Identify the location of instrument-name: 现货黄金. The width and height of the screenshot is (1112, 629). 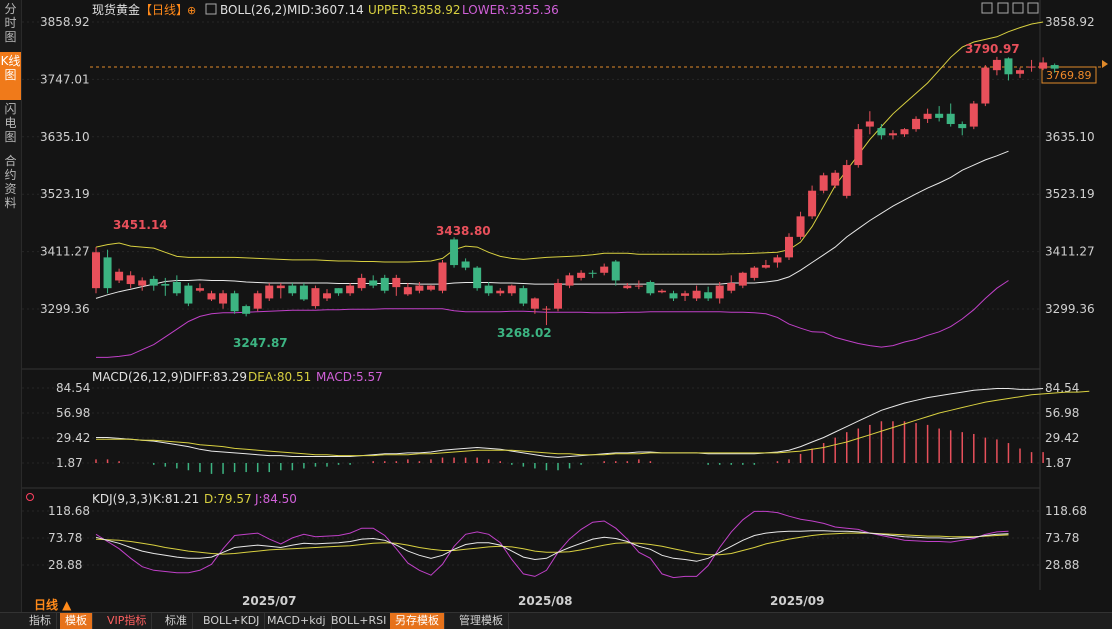
(116, 9).